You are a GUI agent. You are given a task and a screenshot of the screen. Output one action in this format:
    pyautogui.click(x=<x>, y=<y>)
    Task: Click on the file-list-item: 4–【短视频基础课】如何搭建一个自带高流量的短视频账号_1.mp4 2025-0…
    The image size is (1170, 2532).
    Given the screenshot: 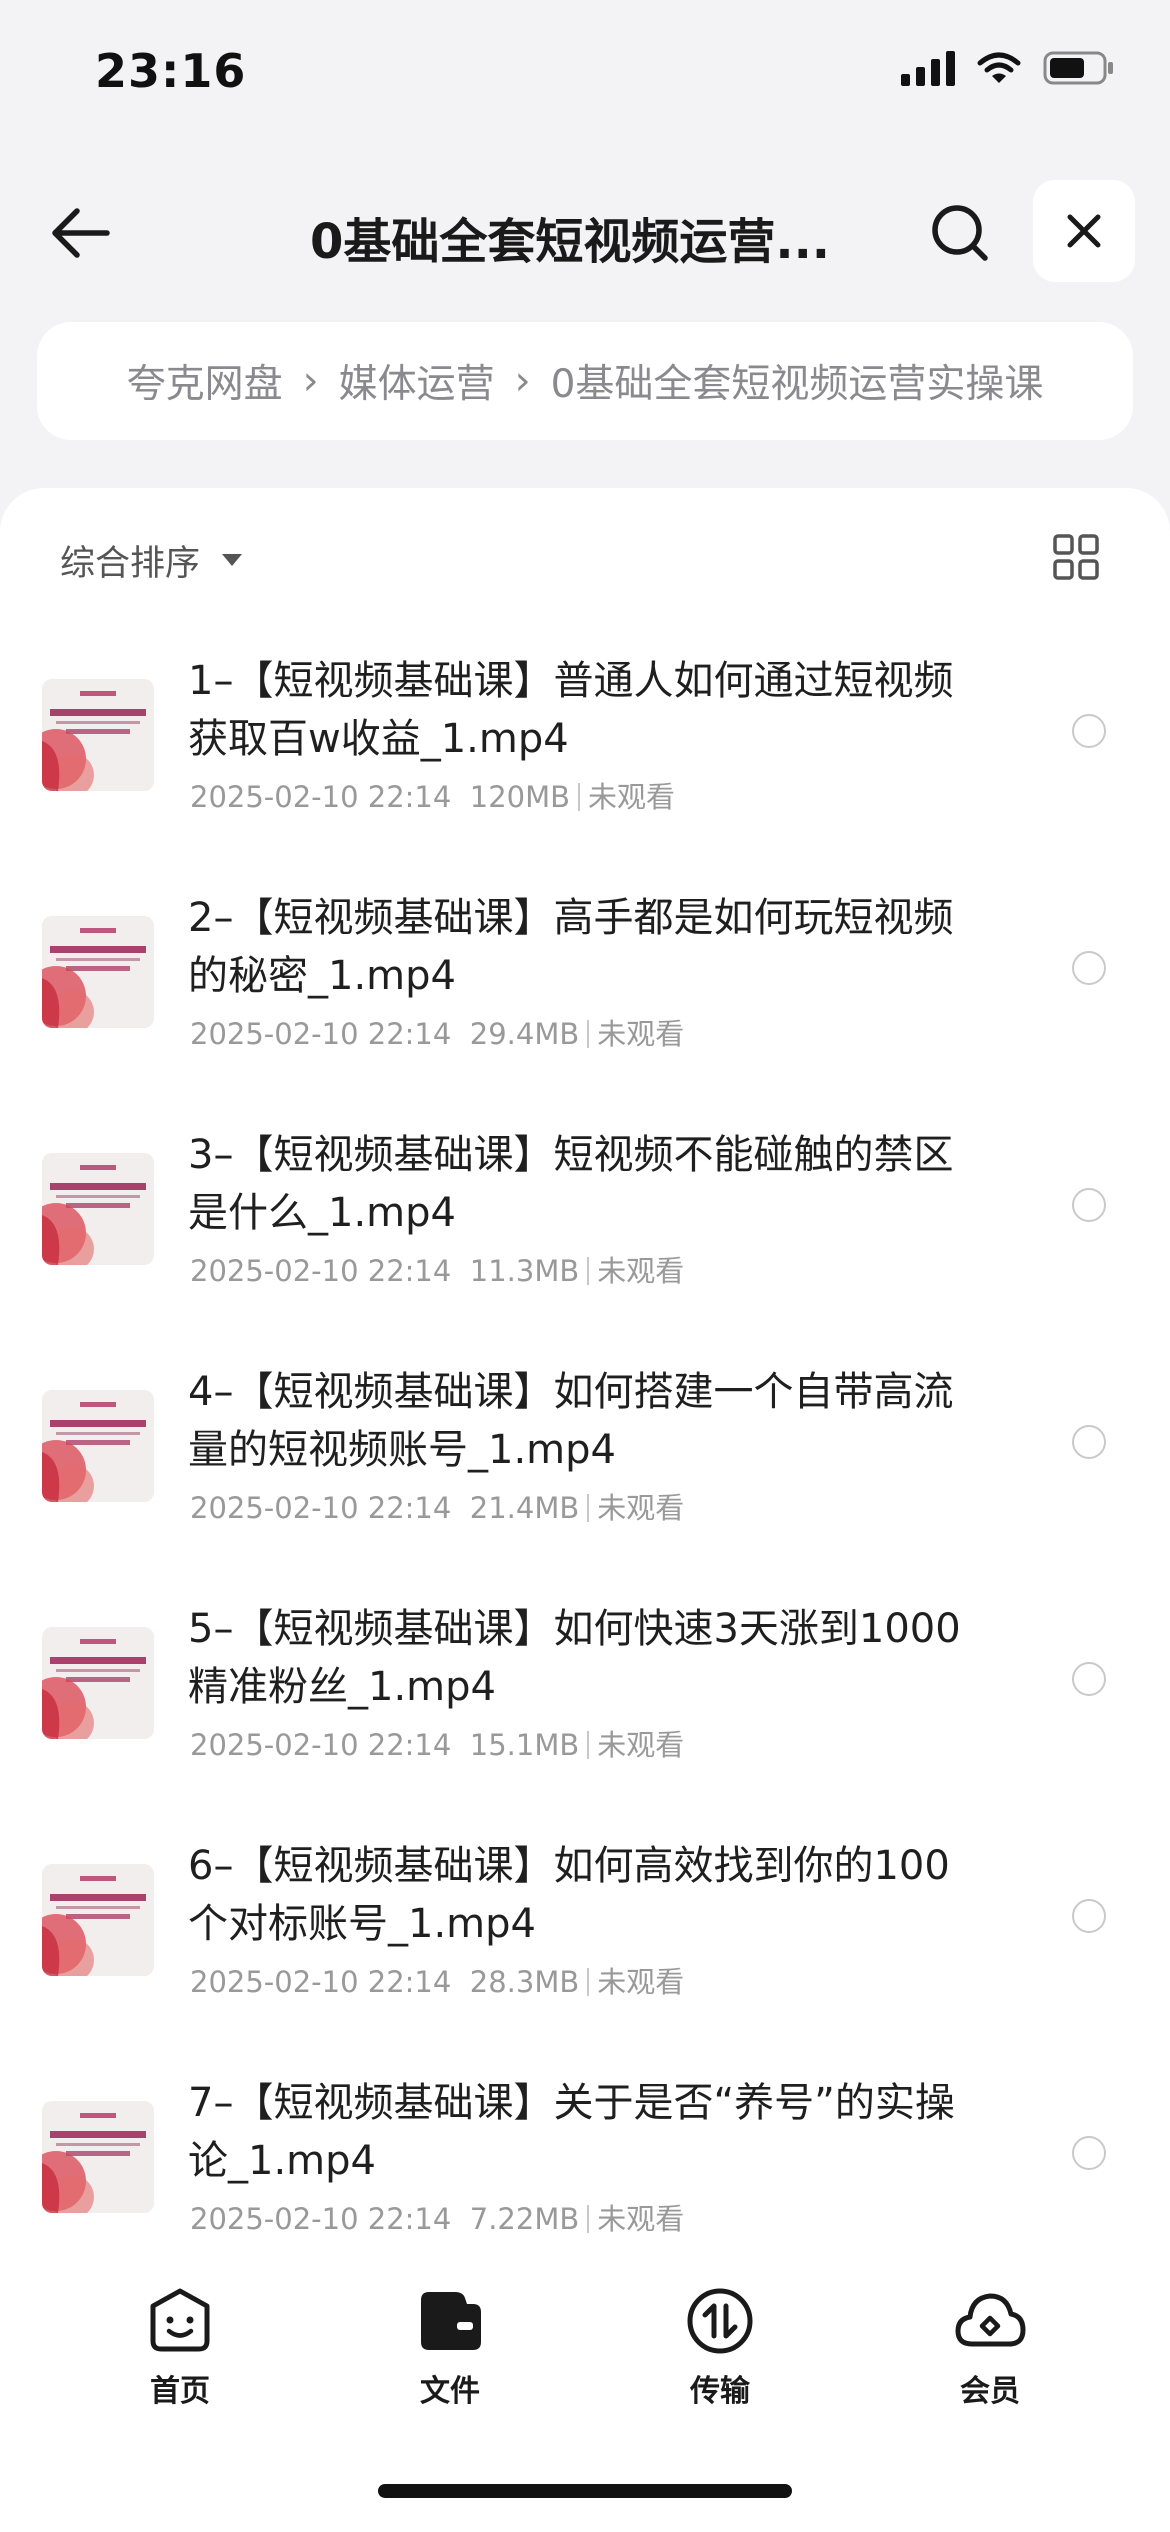 What is the action you would take?
    pyautogui.click(x=585, y=1485)
    